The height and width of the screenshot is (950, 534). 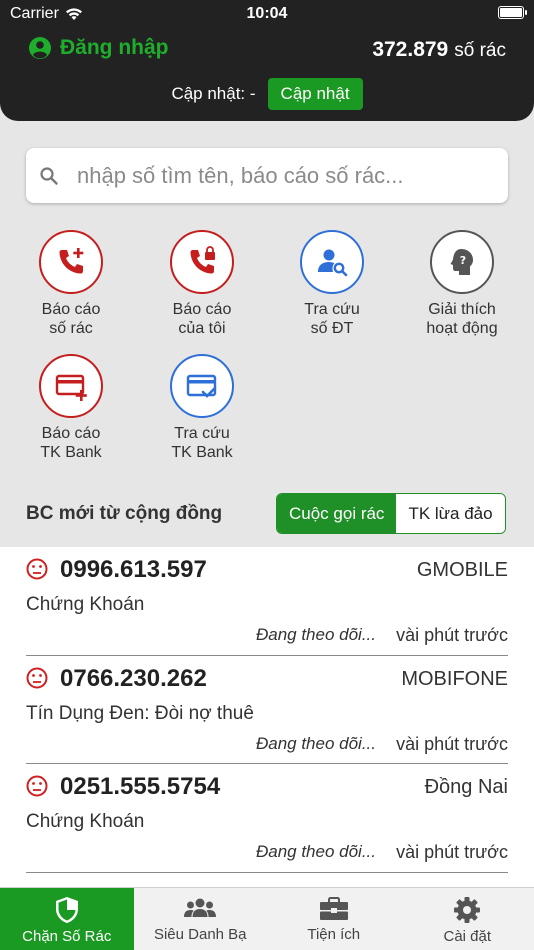 I want to click on battery-icon, so click(x=512, y=12).